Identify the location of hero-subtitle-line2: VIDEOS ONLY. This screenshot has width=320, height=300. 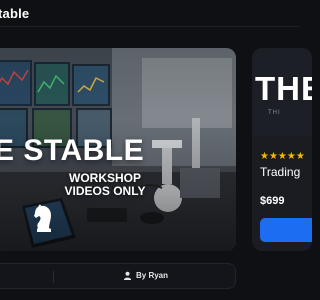
(105, 191).